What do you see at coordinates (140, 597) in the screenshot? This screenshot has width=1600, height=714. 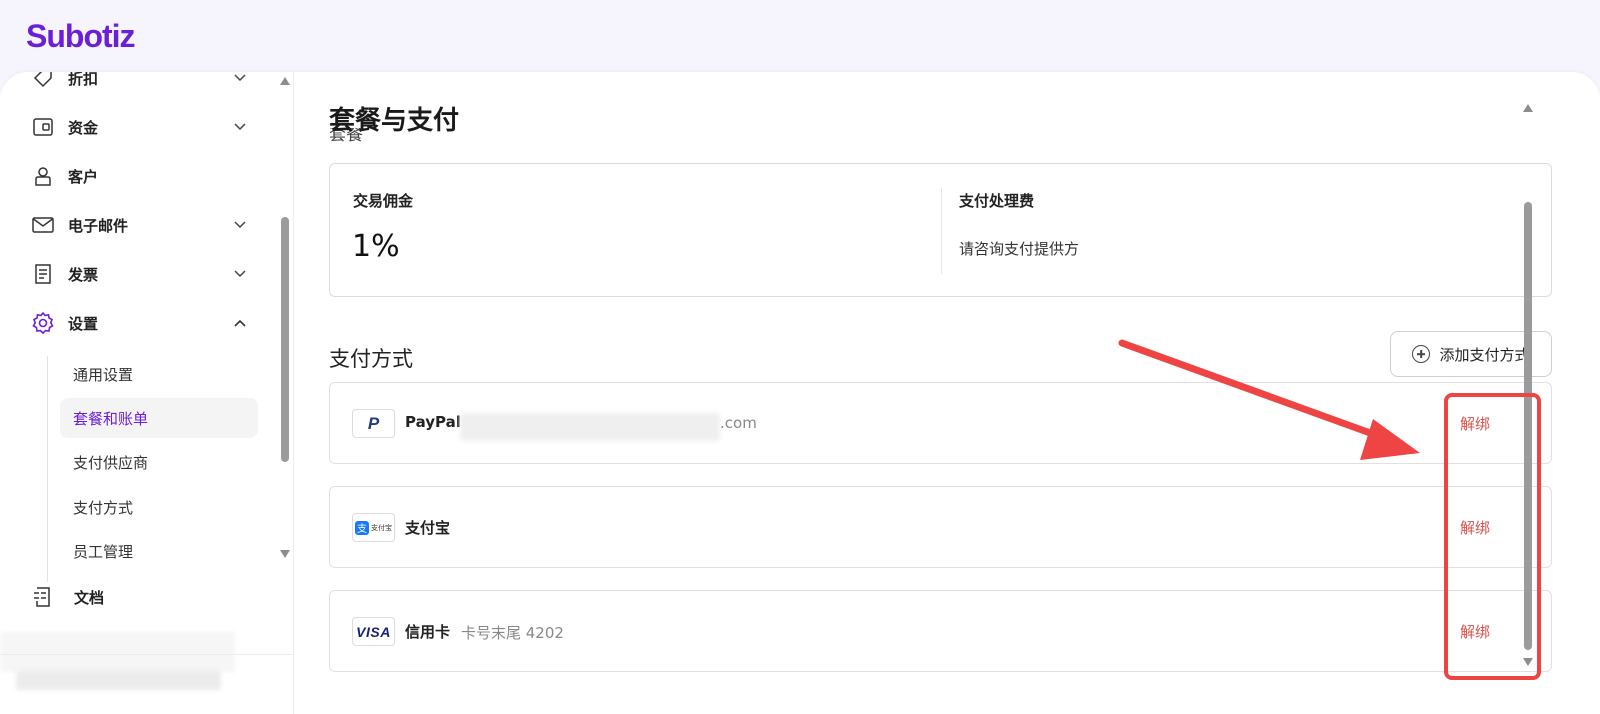 I see `sidebar-item-docs: 文档` at bounding box center [140, 597].